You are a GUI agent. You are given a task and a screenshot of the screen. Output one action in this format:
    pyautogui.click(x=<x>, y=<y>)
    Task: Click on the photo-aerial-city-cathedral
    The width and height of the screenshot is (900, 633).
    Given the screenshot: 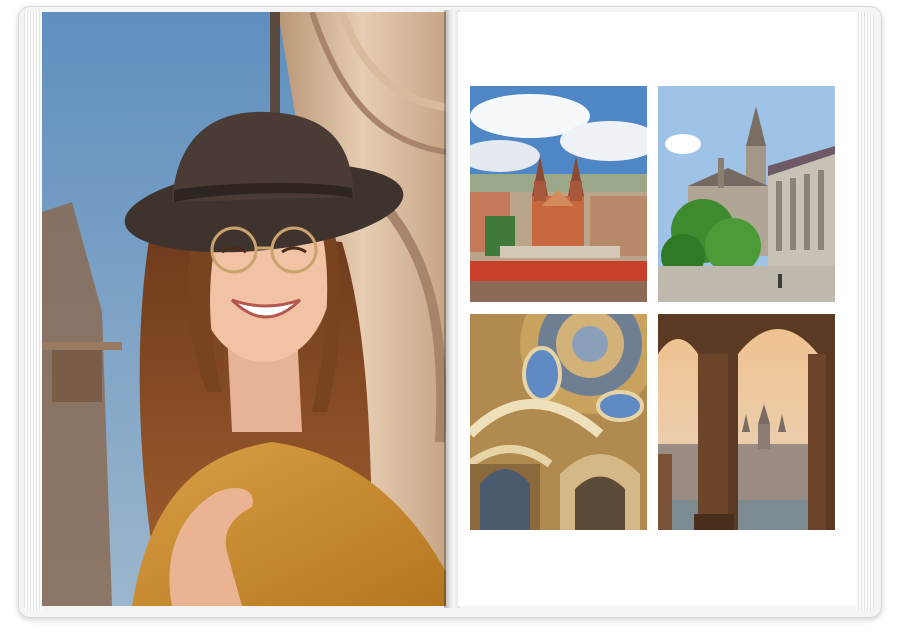 What is the action you would take?
    pyautogui.click(x=558, y=194)
    